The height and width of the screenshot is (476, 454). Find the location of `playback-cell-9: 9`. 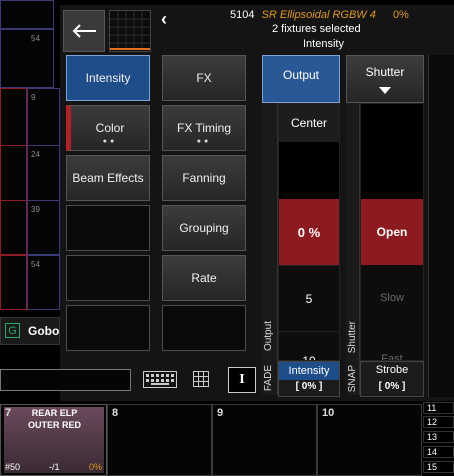

playback-cell-9: 9 is located at coordinates (264, 440).